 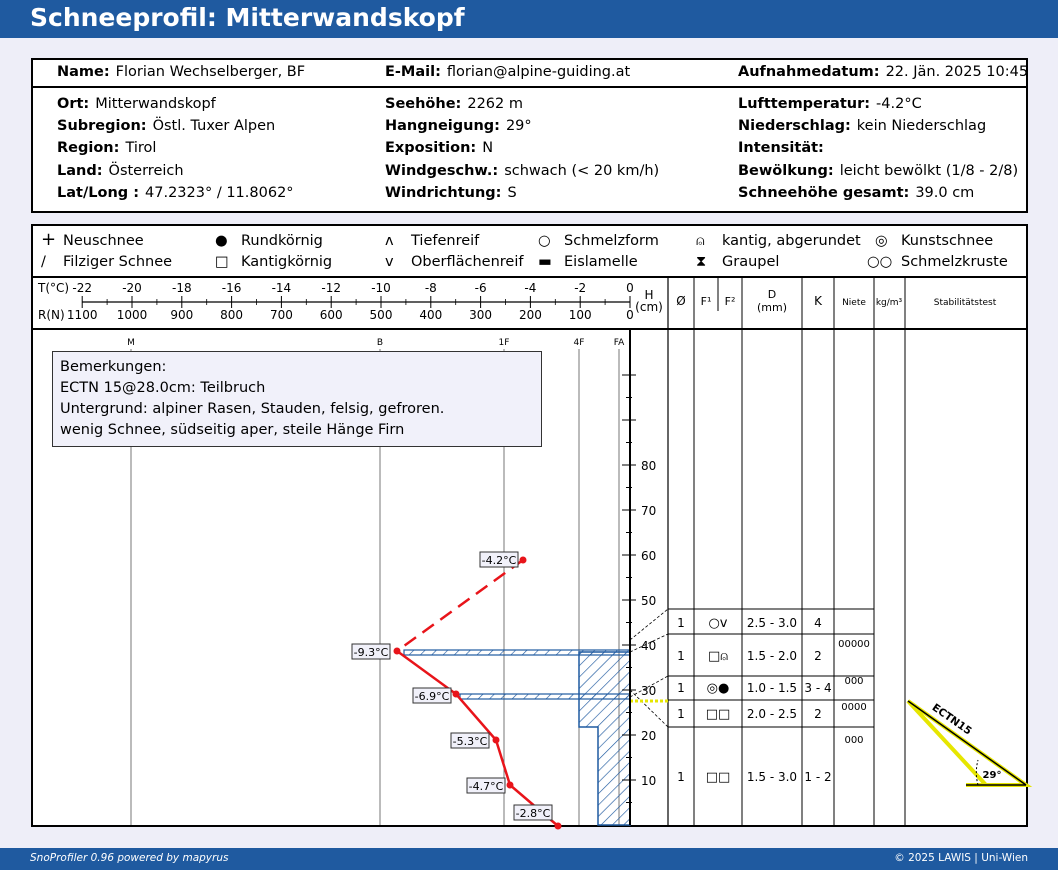 What do you see at coordinates (648, 691) in the screenshot?
I see `height-tick-label: 30` at bounding box center [648, 691].